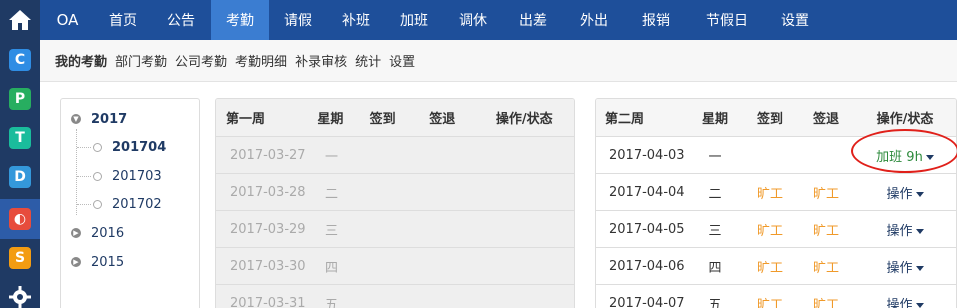  What do you see at coordinates (395, 266) in the screenshot?
I see `table-row: 2017-03-30 四` at bounding box center [395, 266].